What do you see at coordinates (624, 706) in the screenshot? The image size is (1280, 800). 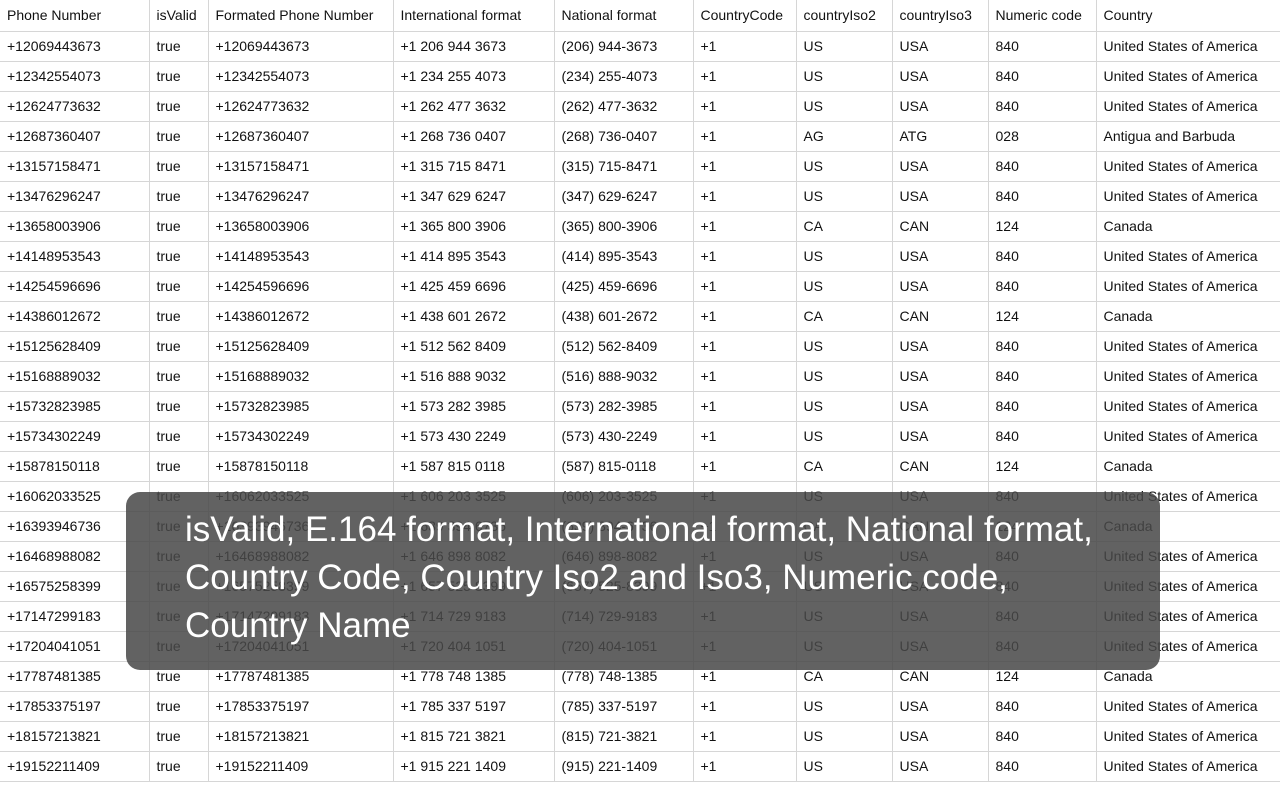 I see `table-cell: (785) 337-5197` at bounding box center [624, 706].